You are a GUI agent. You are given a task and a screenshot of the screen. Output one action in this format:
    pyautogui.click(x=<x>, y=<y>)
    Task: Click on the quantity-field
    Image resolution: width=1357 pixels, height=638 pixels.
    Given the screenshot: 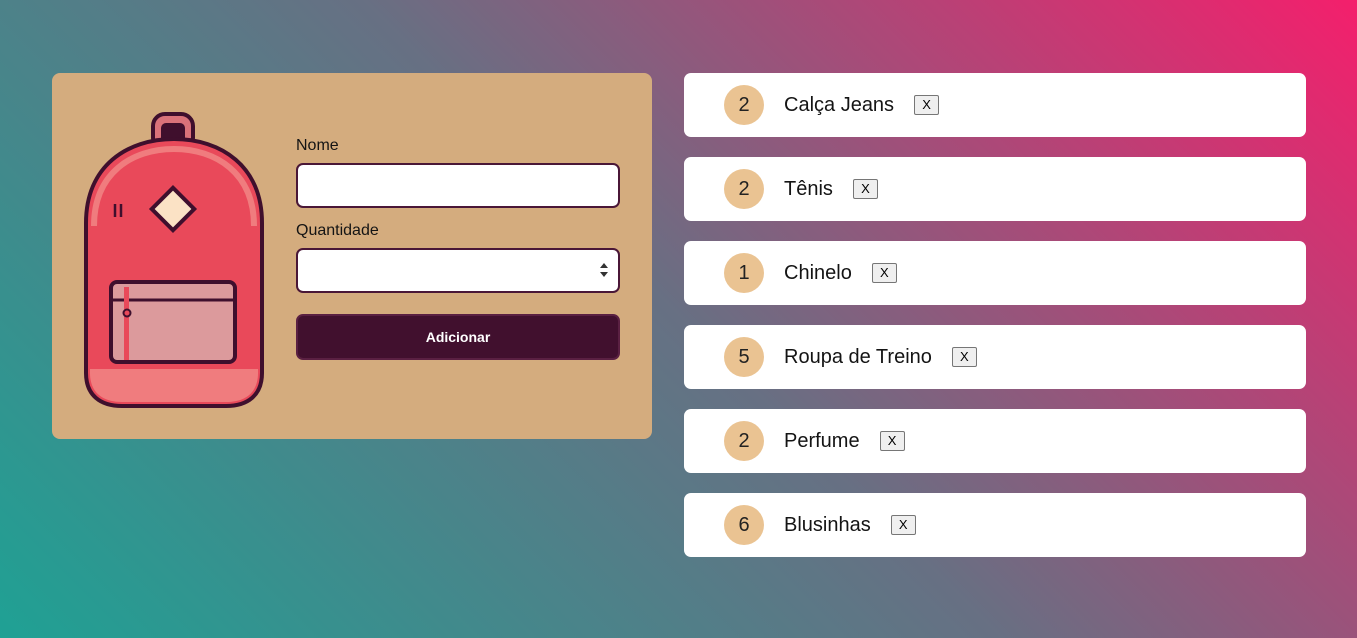 What is the action you would take?
    pyautogui.click(x=458, y=270)
    